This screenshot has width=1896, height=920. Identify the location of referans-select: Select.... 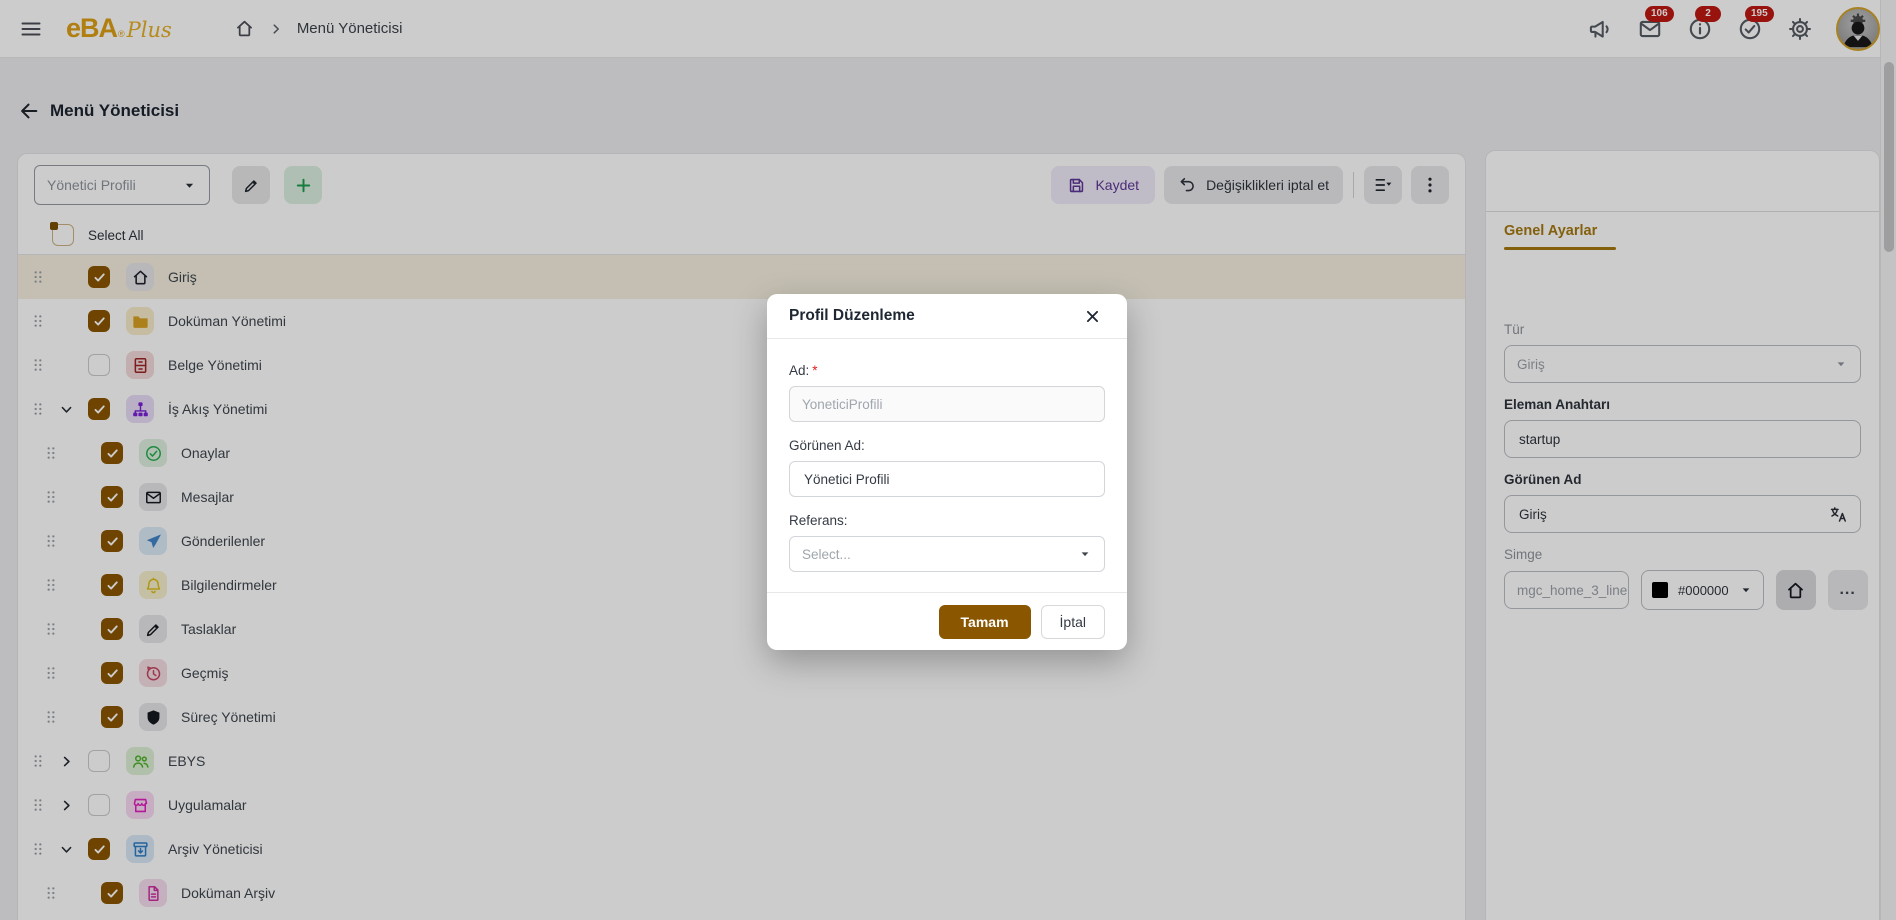
(947, 554).